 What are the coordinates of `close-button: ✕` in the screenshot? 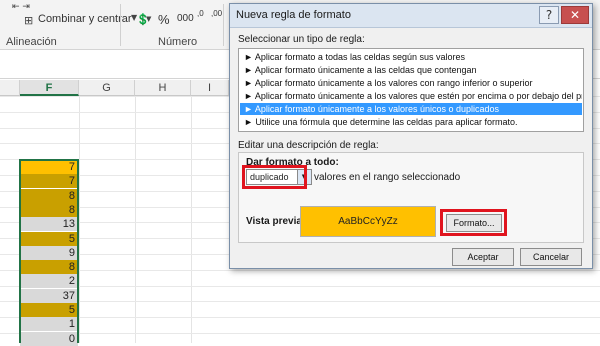 It's located at (575, 15).